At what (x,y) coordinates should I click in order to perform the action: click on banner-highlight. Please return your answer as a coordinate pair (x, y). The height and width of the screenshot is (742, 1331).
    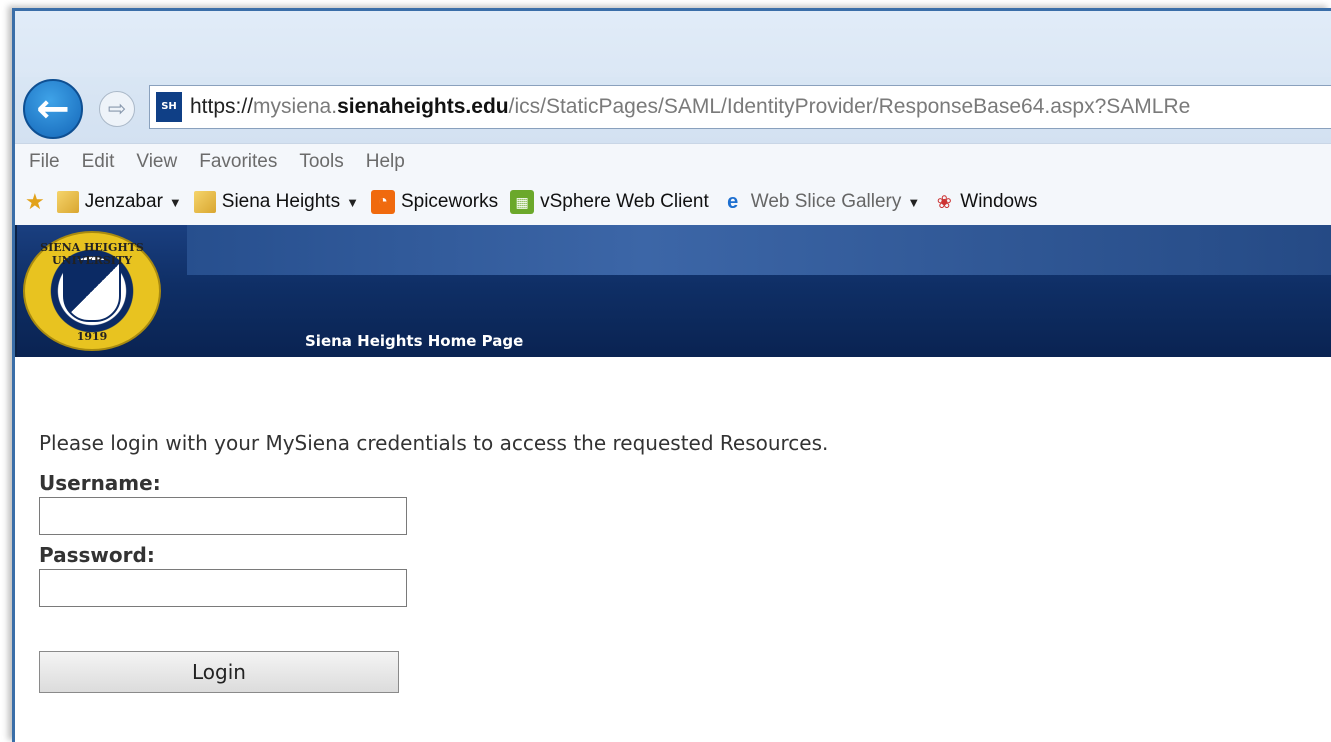
    Looking at the image, I should click on (759, 250).